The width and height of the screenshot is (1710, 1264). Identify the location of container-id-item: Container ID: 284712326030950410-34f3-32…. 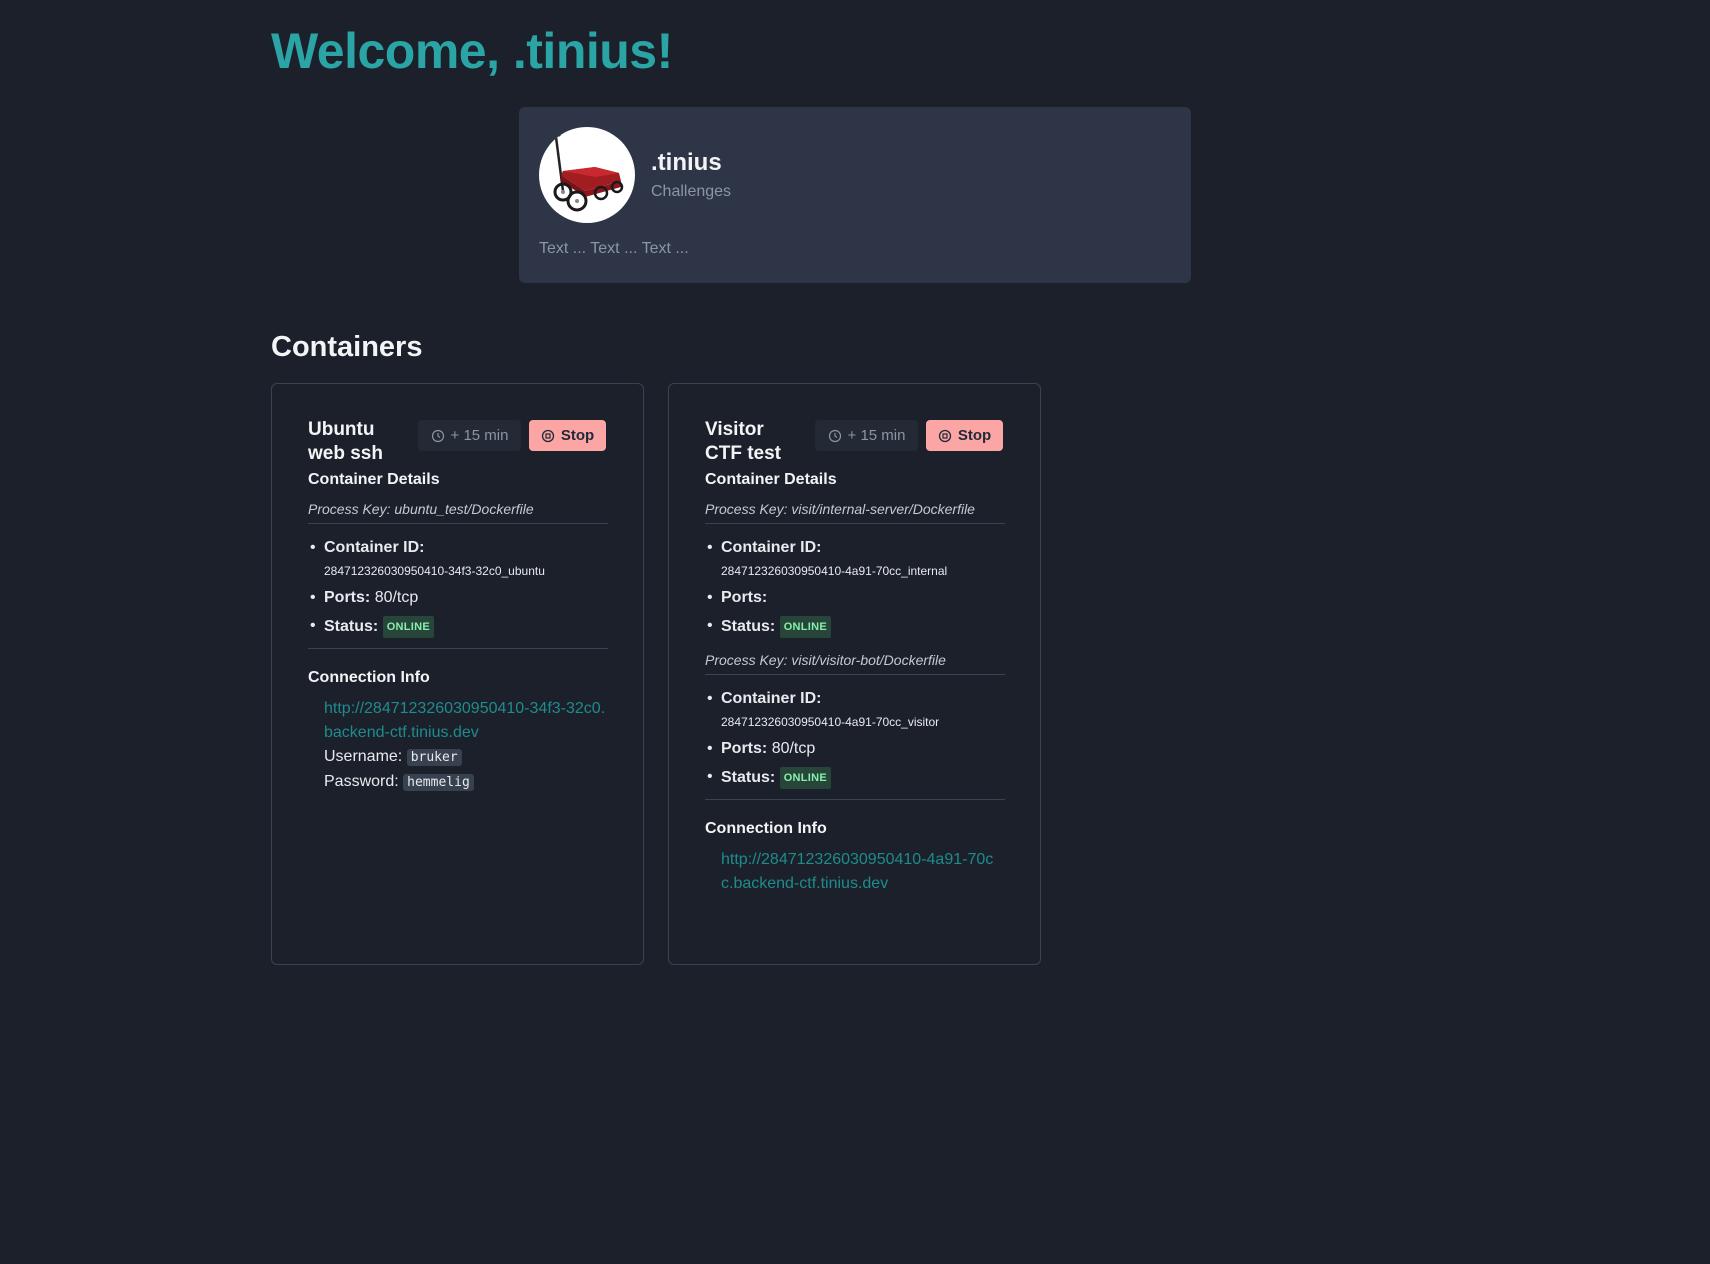
(458, 559).